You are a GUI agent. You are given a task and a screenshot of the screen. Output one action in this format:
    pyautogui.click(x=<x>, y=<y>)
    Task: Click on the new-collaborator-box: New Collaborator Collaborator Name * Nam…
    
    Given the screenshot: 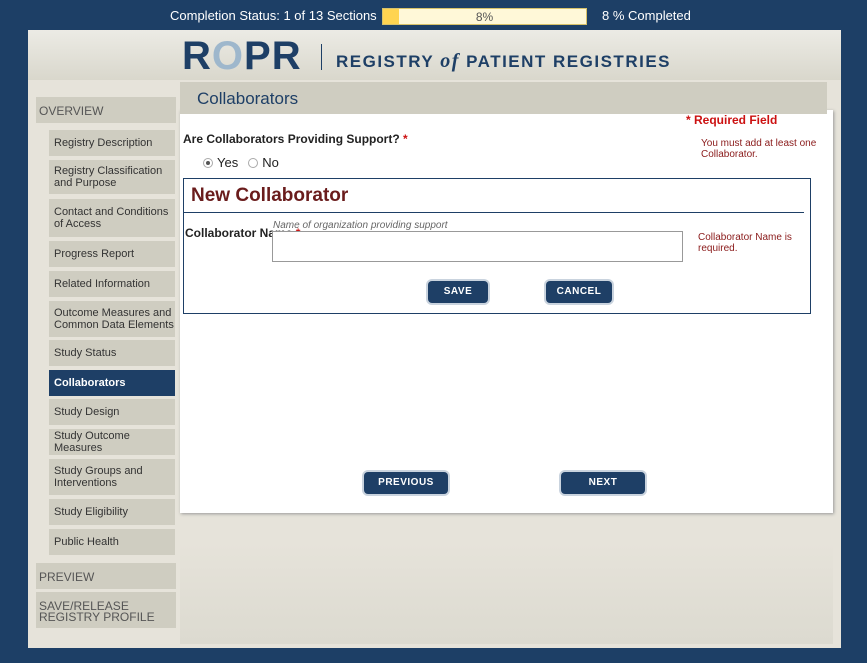 What is the action you would take?
    pyautogui.click(x=497, y=246)
    